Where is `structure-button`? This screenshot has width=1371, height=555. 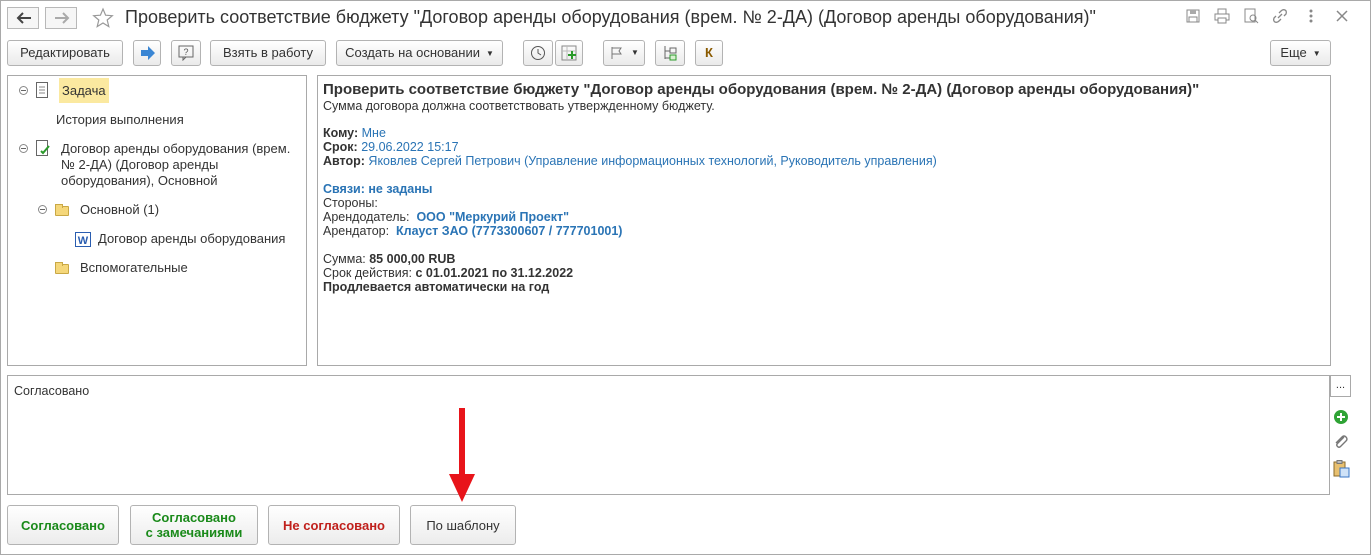
structure-button is located at coordinates (670, 53).